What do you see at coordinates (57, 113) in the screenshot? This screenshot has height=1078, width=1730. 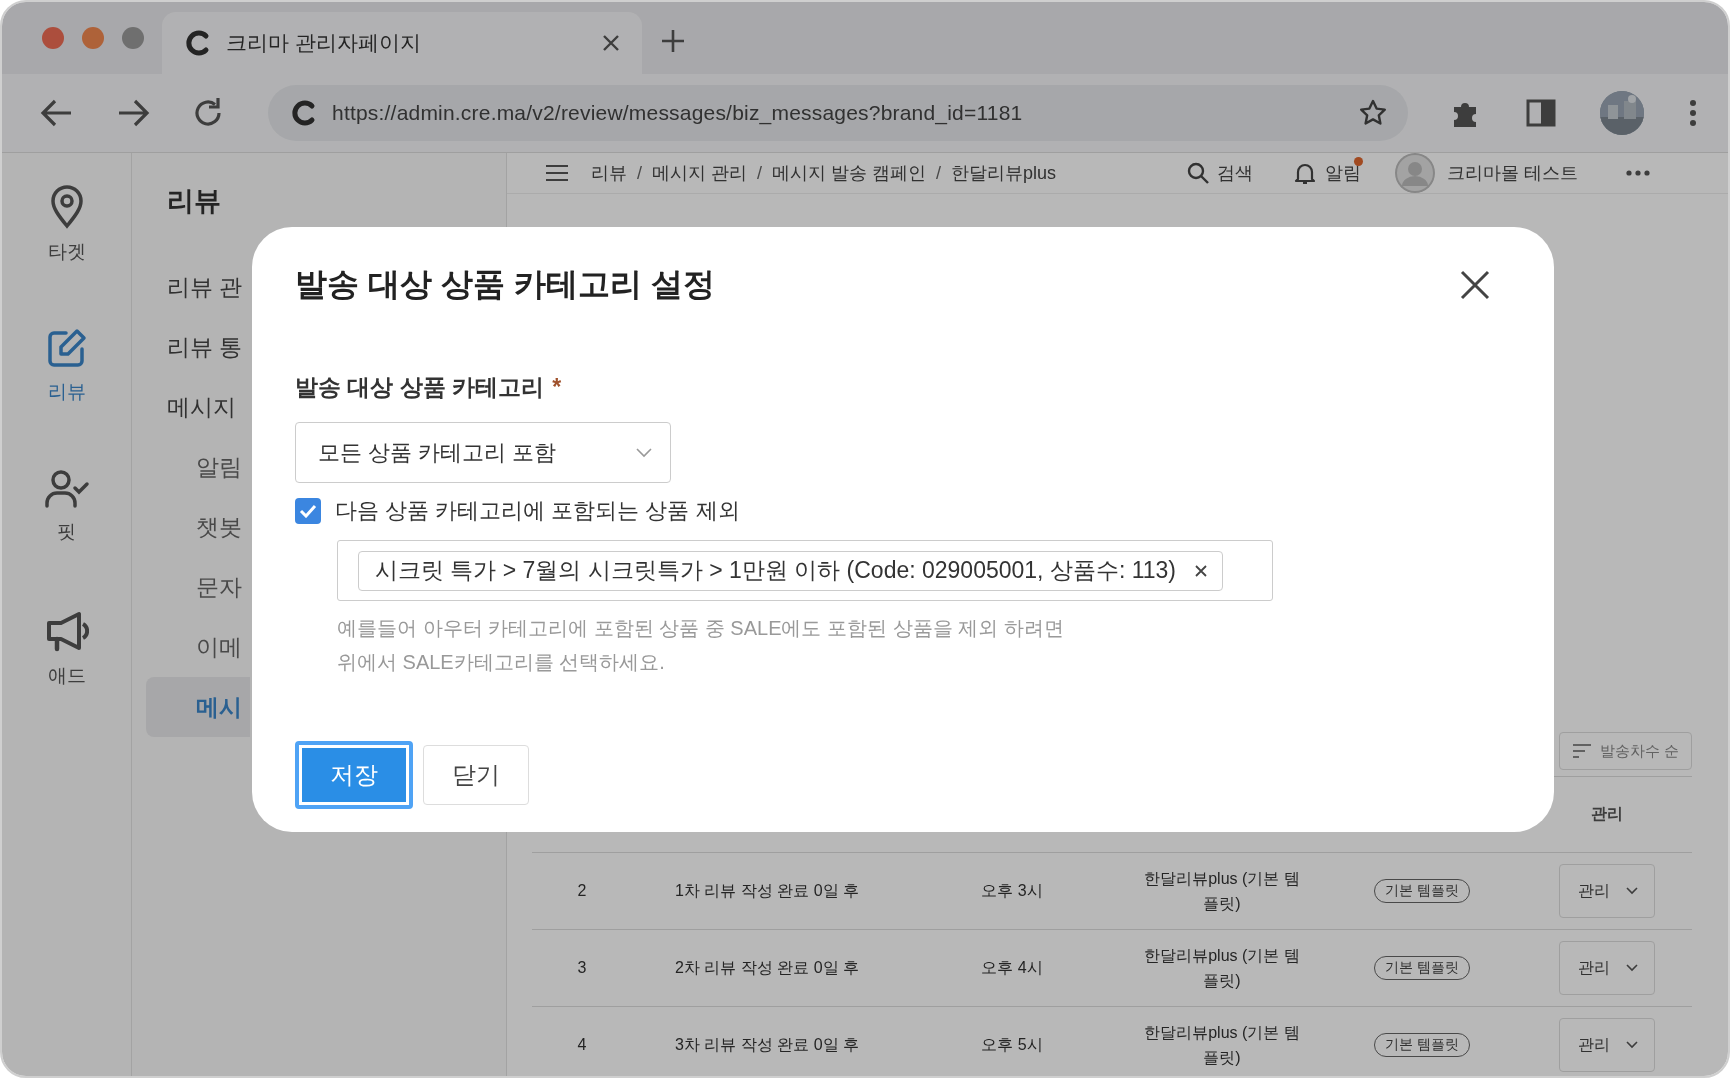 I see `back-icon` at bounding box center [57, 113].